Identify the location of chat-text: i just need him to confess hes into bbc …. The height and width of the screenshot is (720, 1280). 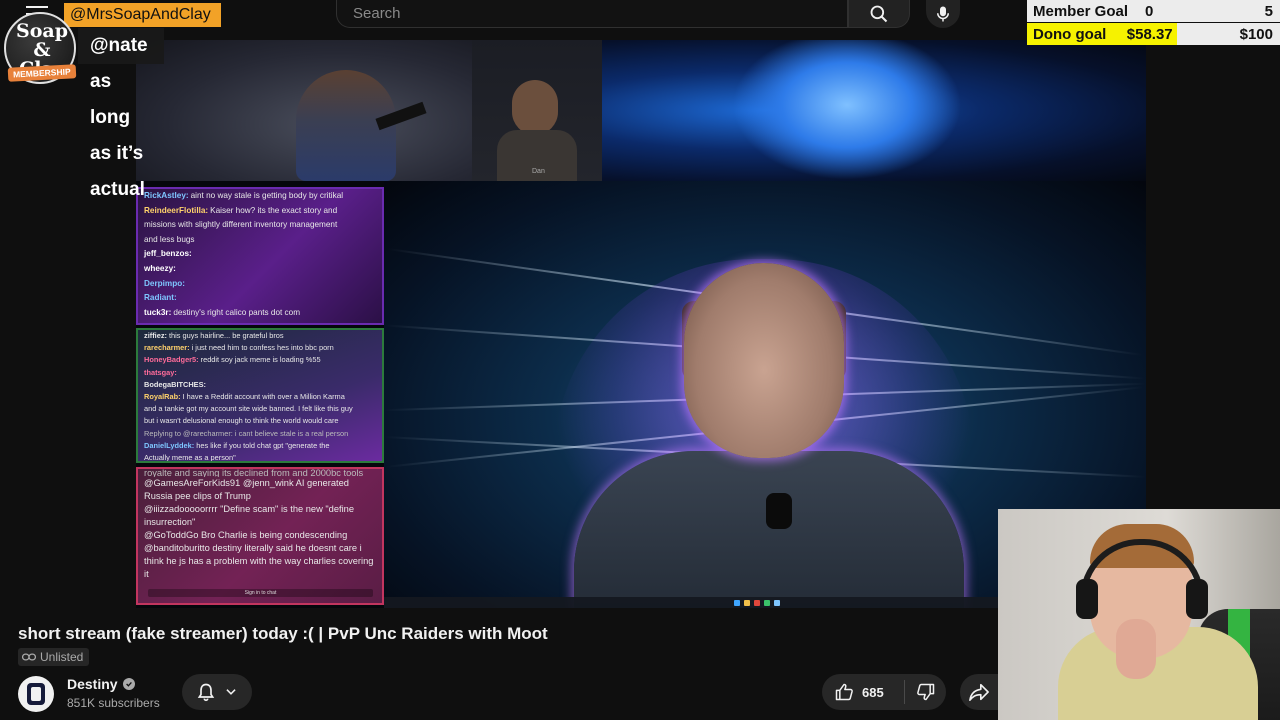
(262, 348).